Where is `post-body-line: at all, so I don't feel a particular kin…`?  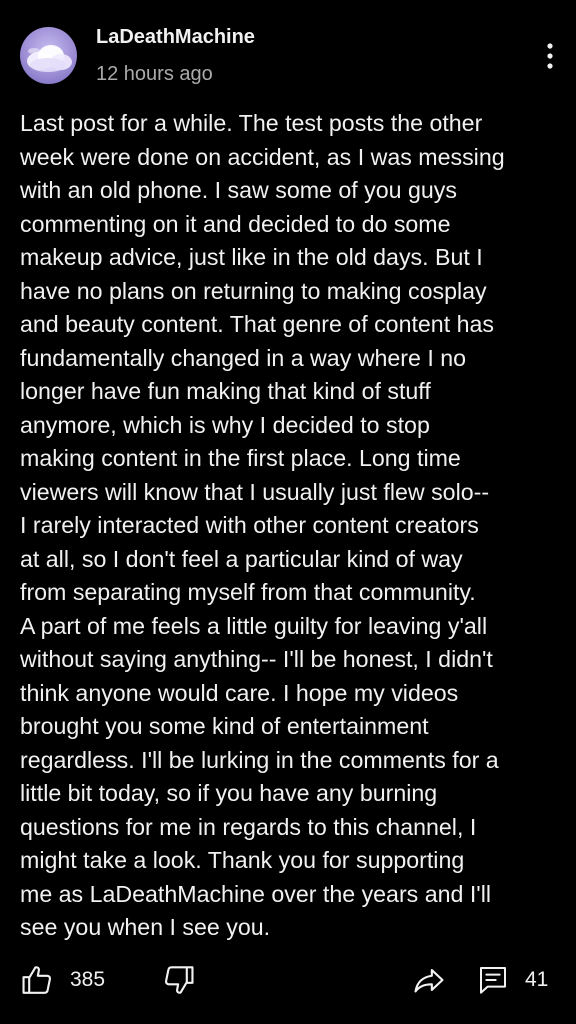
post-body-line: at all, so I don't feel a particular kin… is located at coordinates (241, 558).